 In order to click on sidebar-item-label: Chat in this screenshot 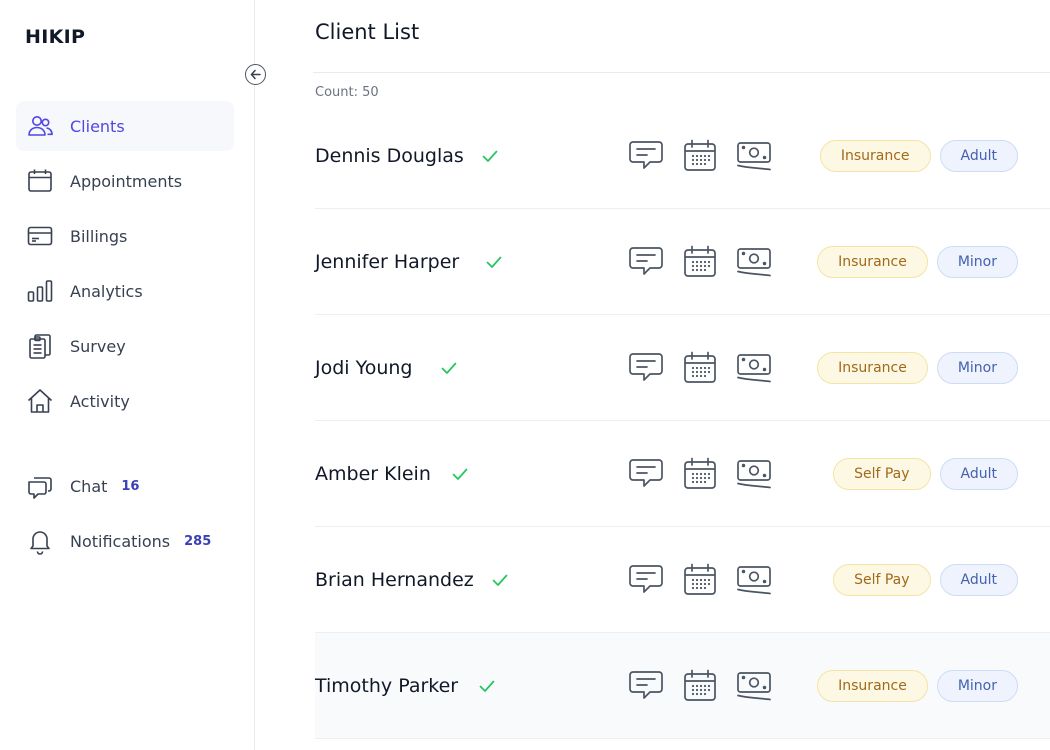, I will do `click(89, 486)`.